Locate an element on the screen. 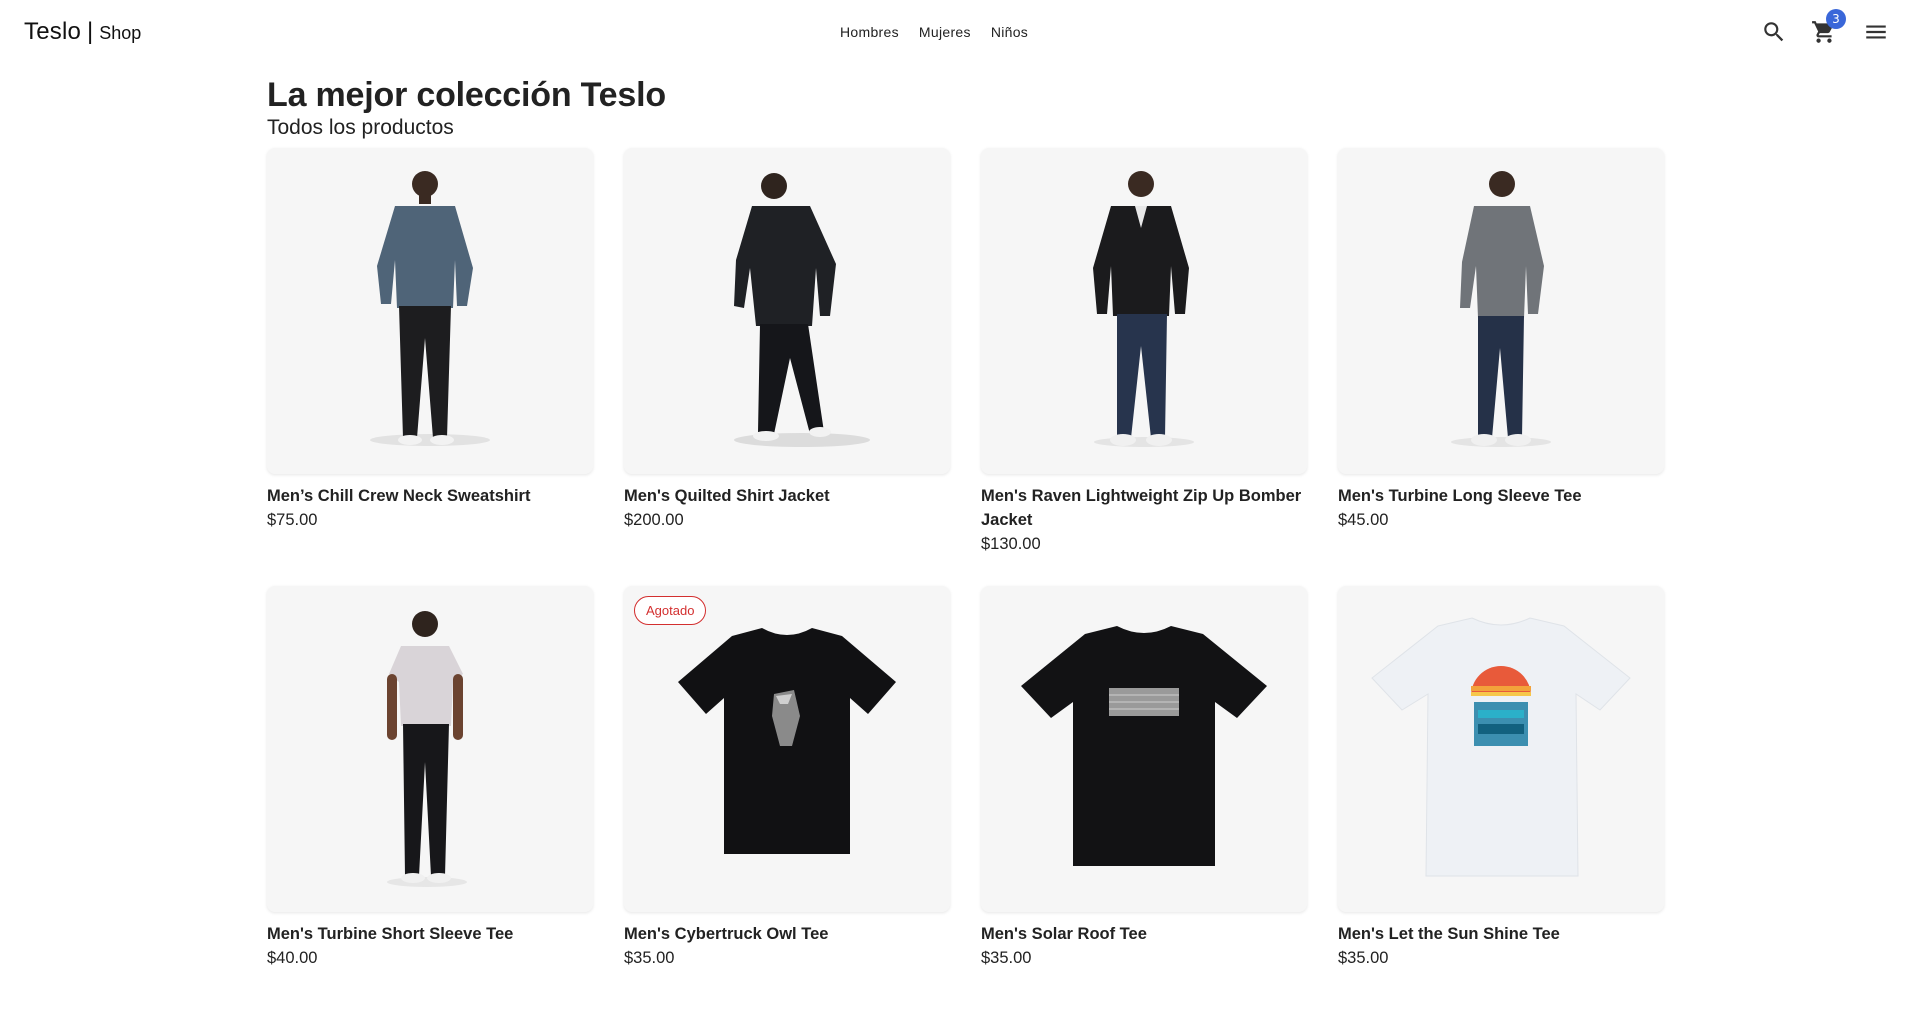 This screenshot has height=1024, width=1908. brand-logo-link: Teslo | Shop is located at coordinates (82, 32).